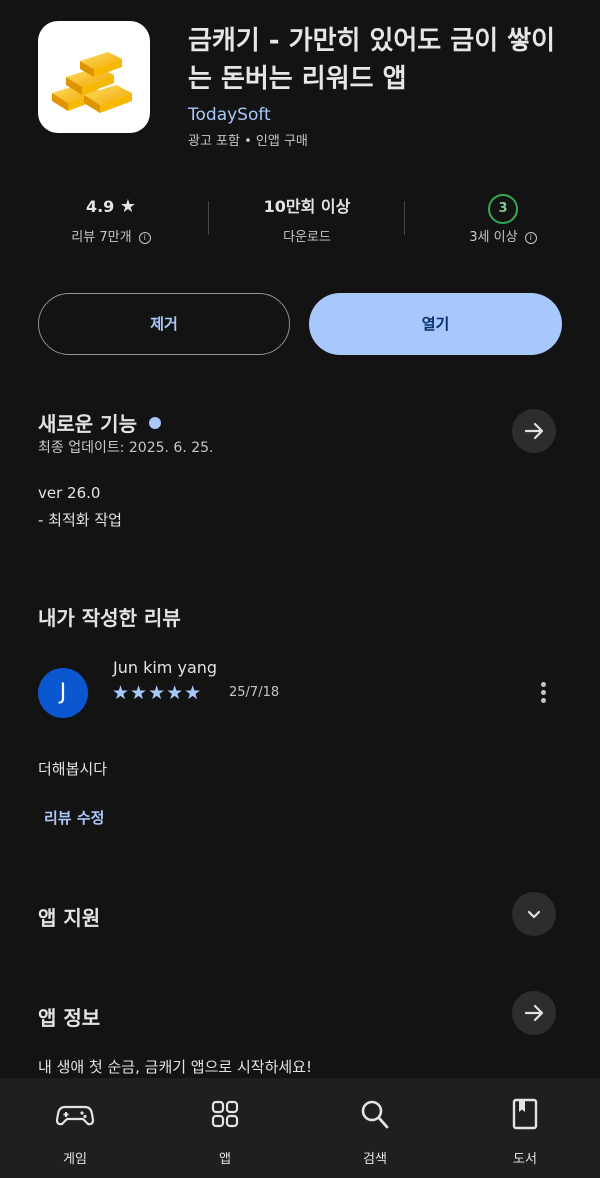 This screenshot has width=600, height=1178. I want to click on gold-bars-icon, so click(92, 82).